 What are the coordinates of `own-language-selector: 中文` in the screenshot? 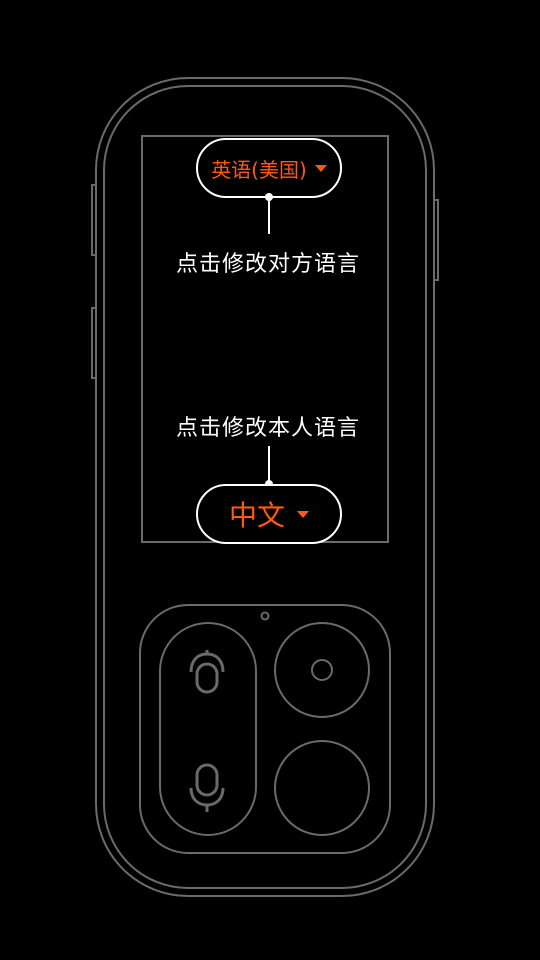 It's located at (269, 514).